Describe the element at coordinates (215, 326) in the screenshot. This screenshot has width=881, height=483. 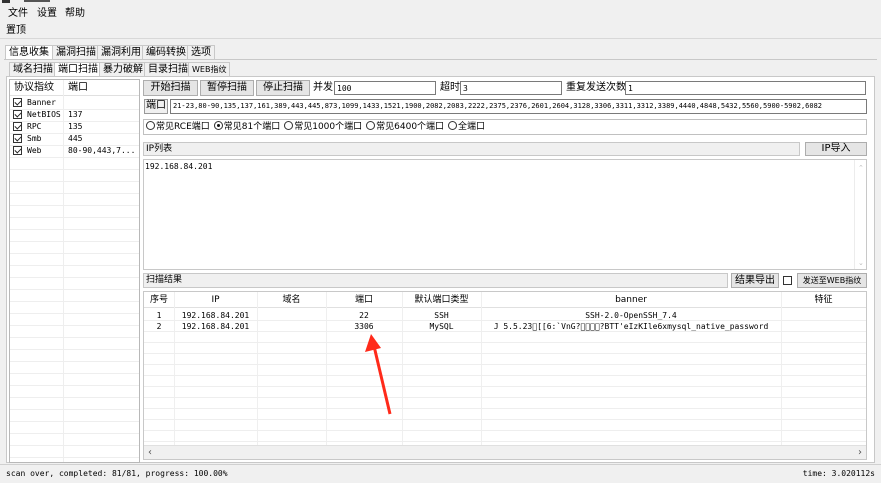
I see `table-cell: 192.168.84.201` at that location.